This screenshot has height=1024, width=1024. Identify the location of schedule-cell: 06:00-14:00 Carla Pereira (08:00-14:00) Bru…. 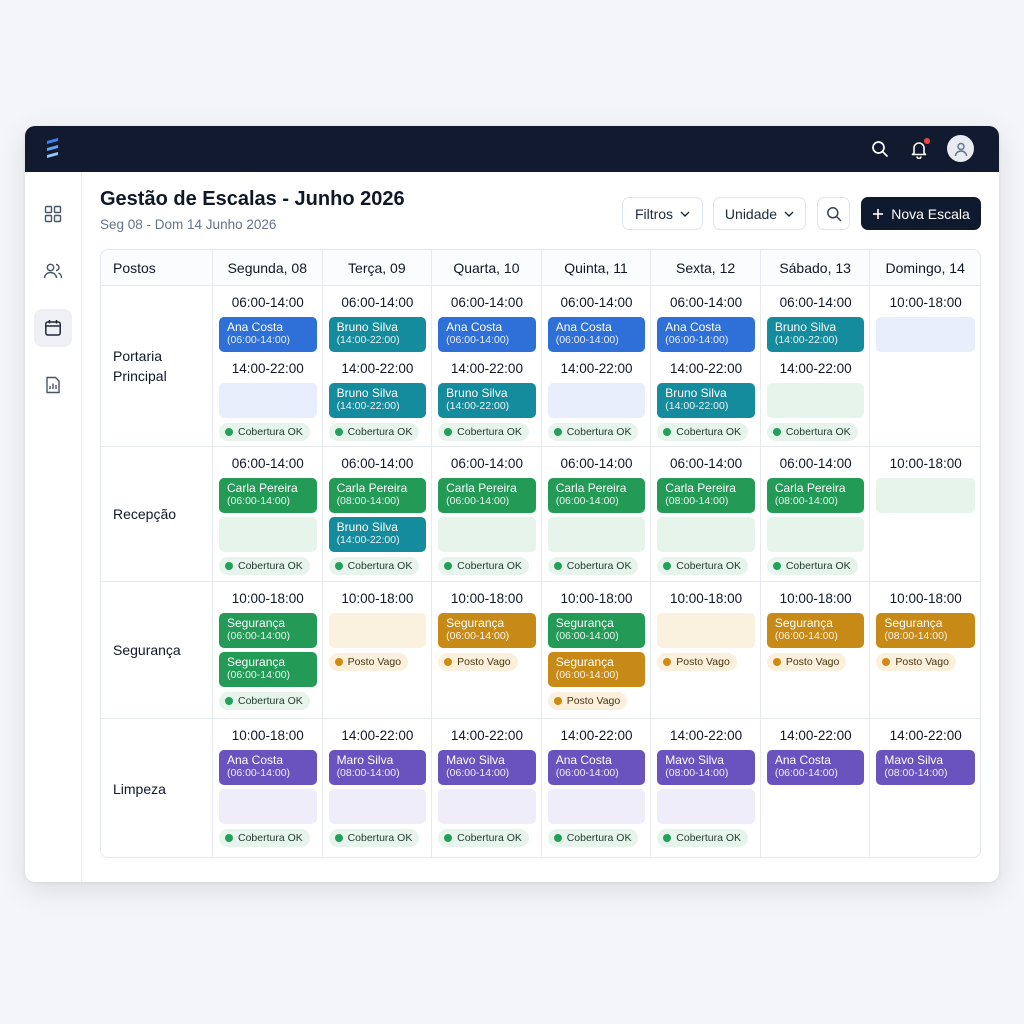
(377, 514).